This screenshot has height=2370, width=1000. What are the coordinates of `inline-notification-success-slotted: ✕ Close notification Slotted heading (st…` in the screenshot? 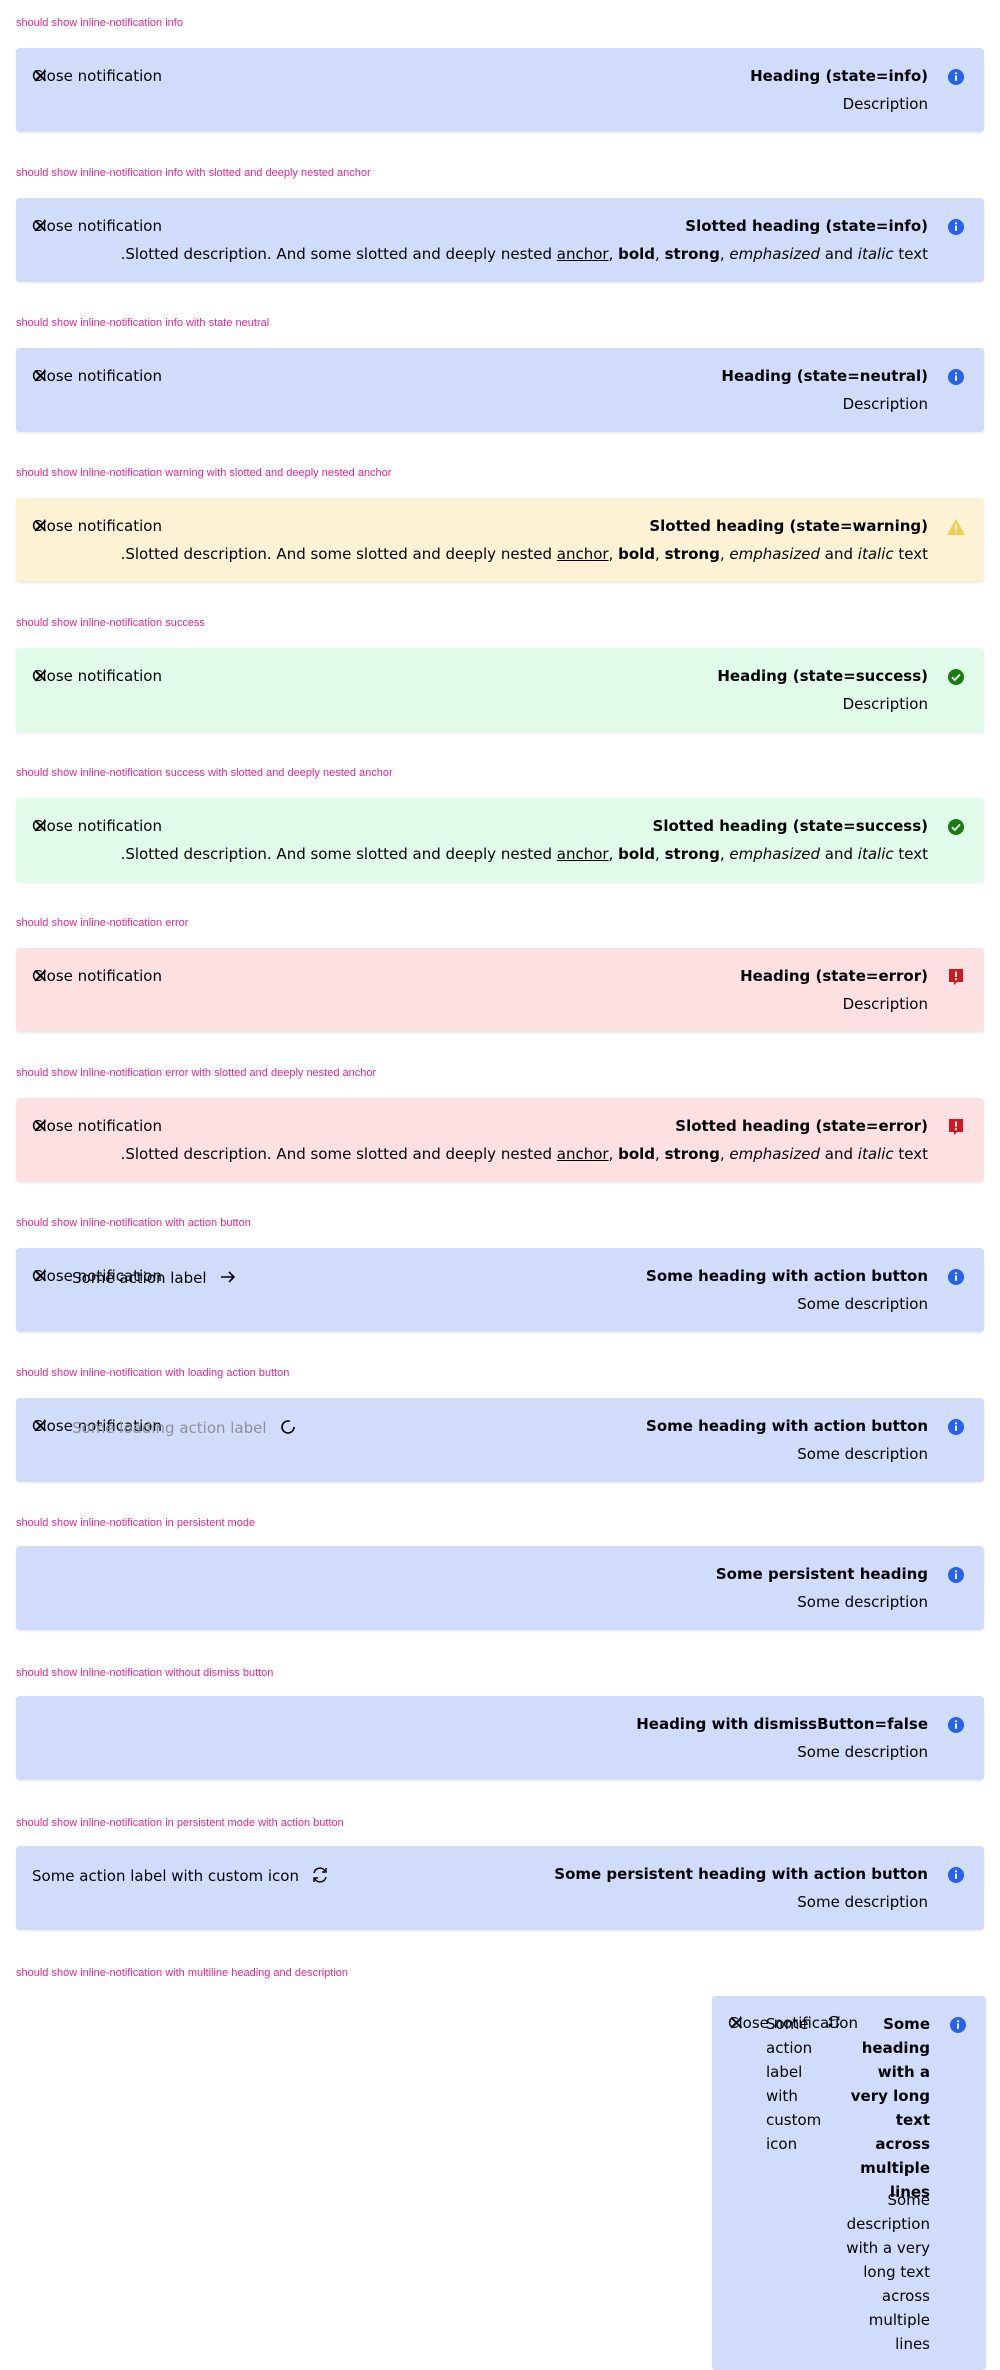 It's located at (500, 840).